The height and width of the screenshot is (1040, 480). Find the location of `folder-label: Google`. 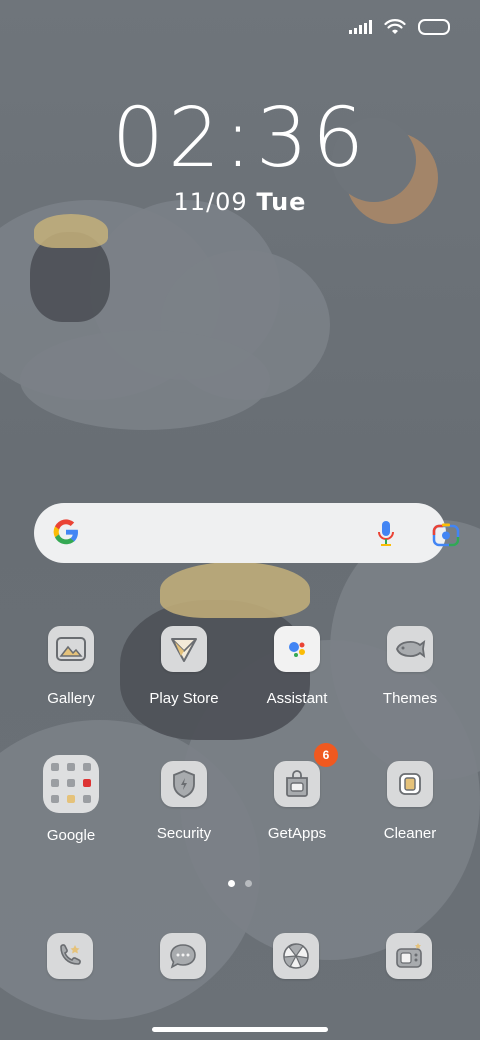

folder-label: Google is located at coordinates (71, 835).